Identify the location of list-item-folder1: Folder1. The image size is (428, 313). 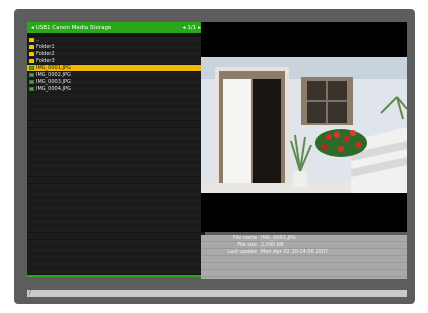
(116, 47).